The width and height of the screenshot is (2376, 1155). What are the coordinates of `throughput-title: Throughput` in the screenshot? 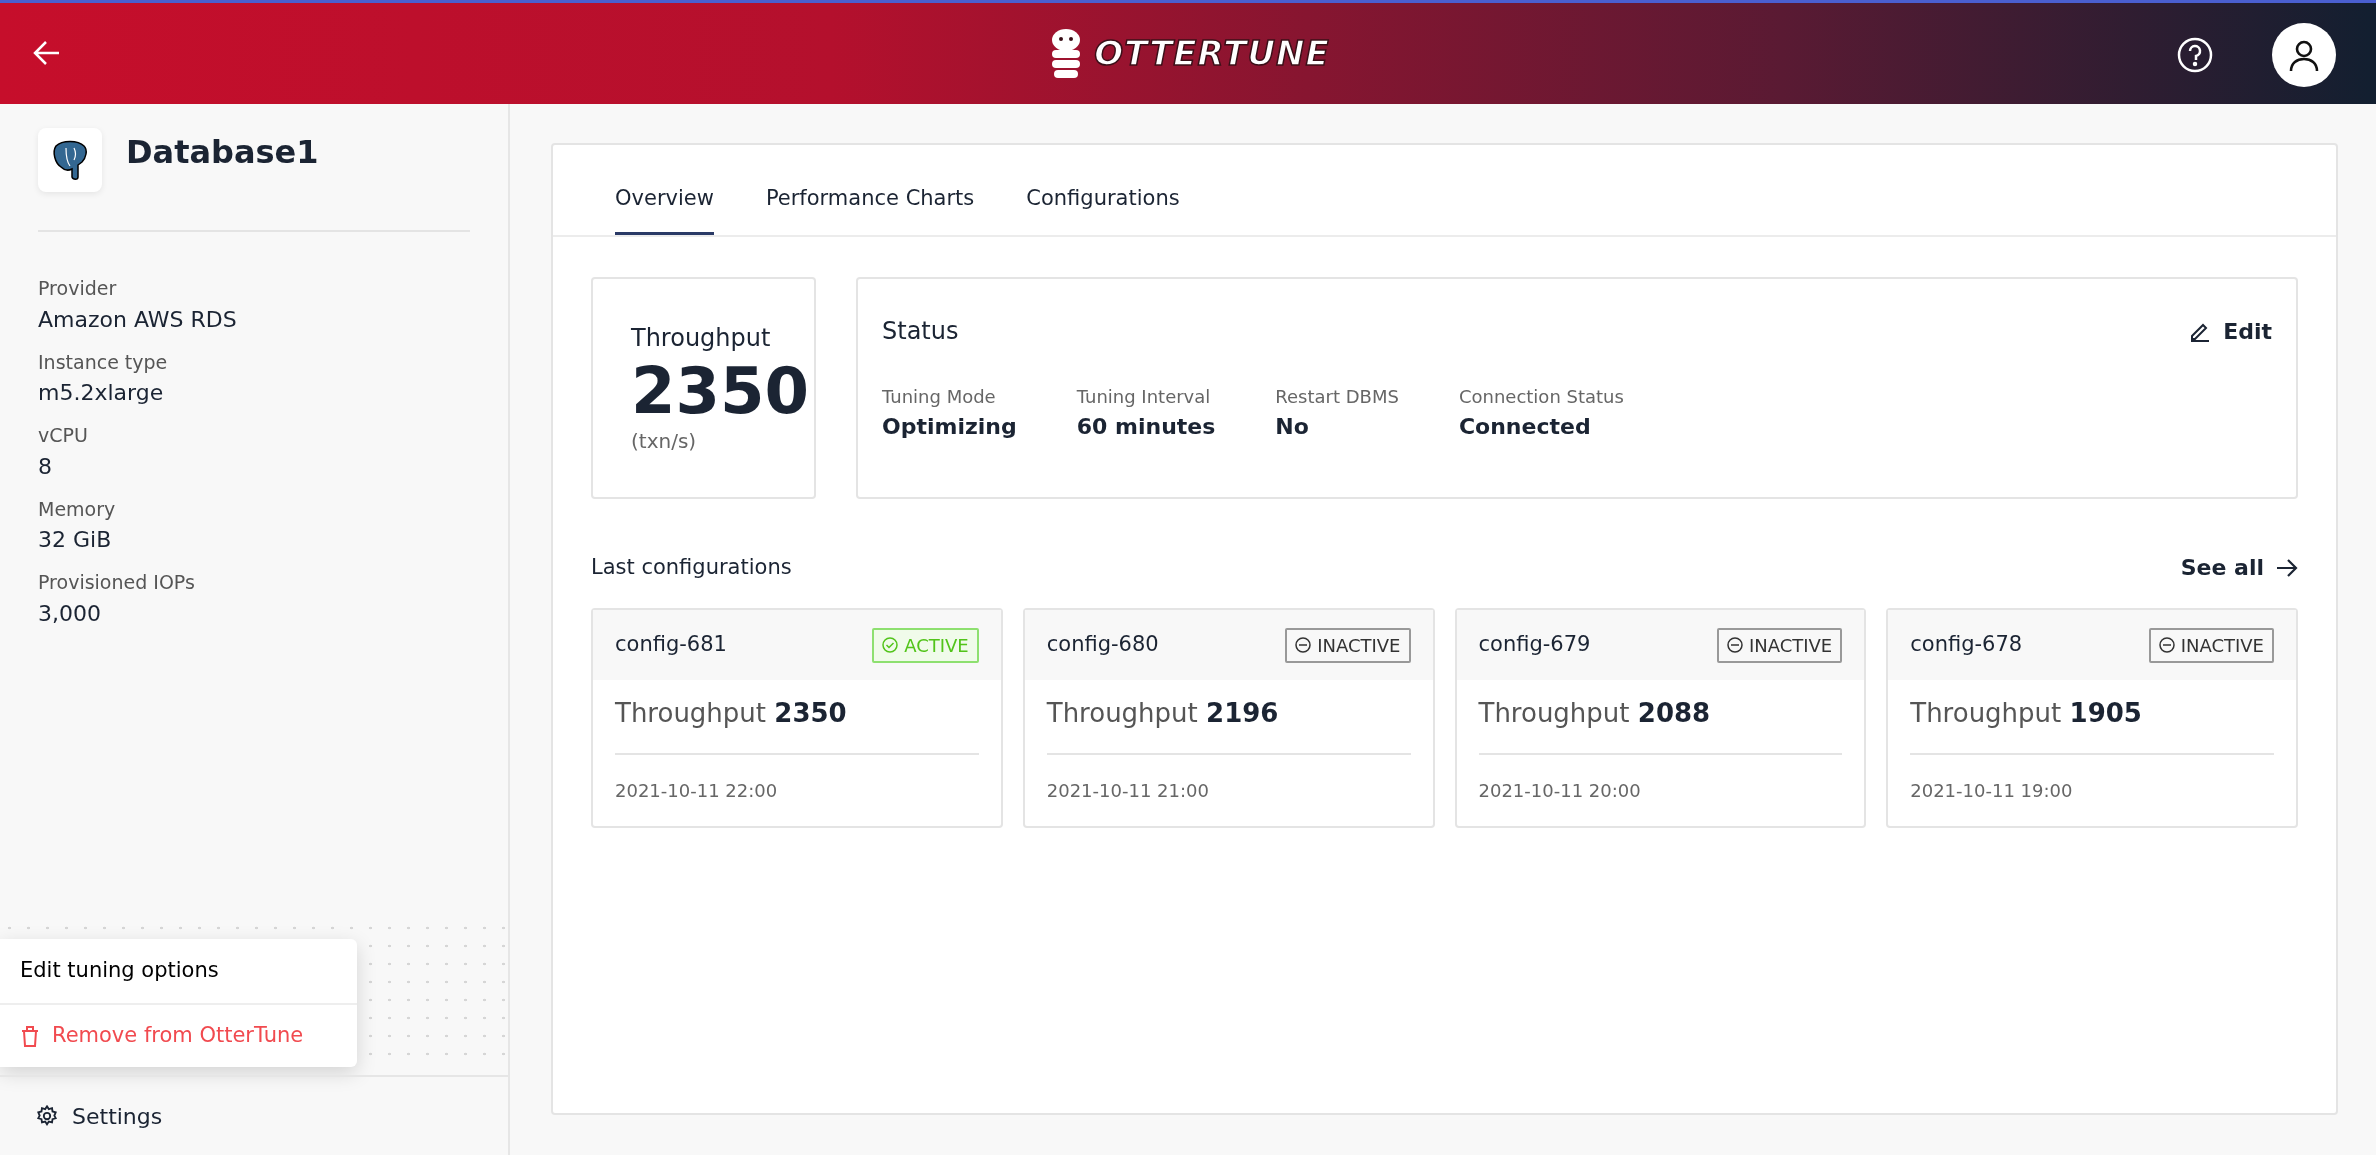 It's located at (701, 338).